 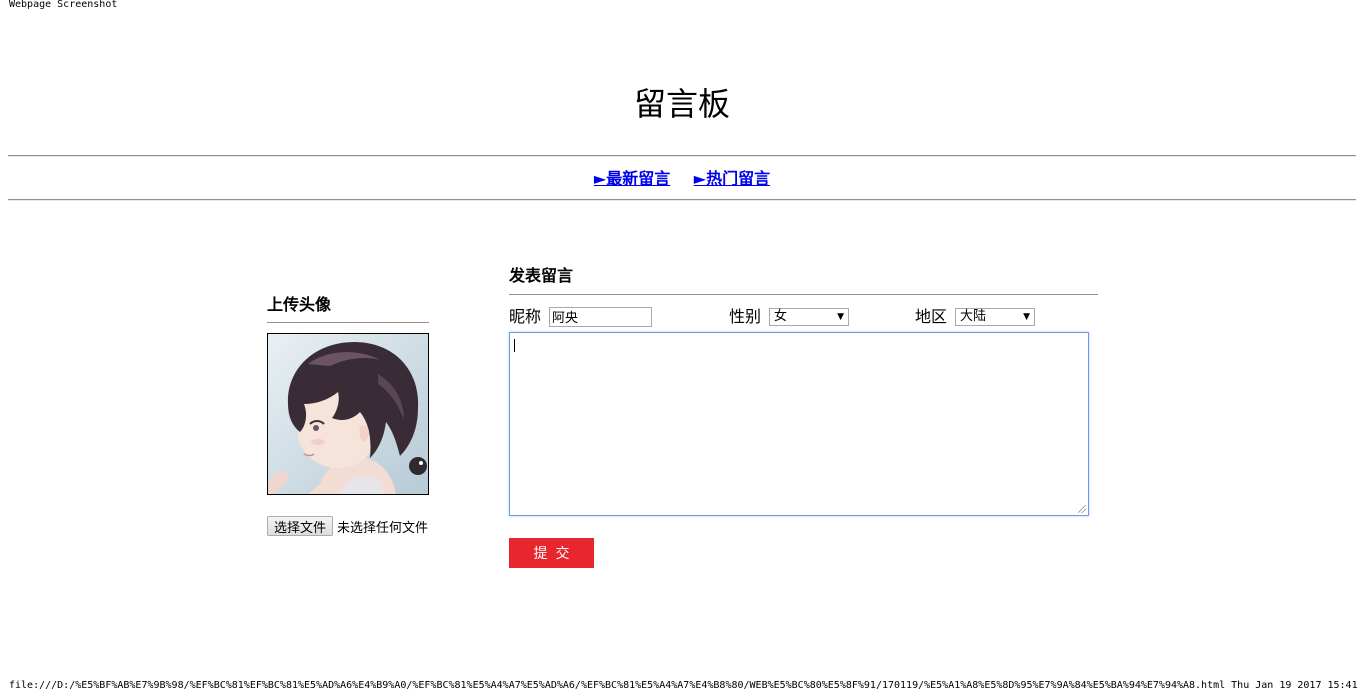 What do you see at coordinates (931, 316) in the screenshot?
I see `region-label: 地区` at bounding box center [931, 316].